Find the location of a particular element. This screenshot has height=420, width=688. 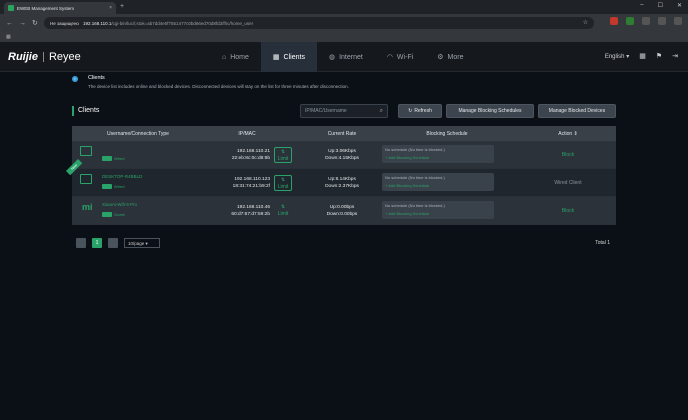

browser-tab: EWEB Management System × is located at coordinates (60, 8).